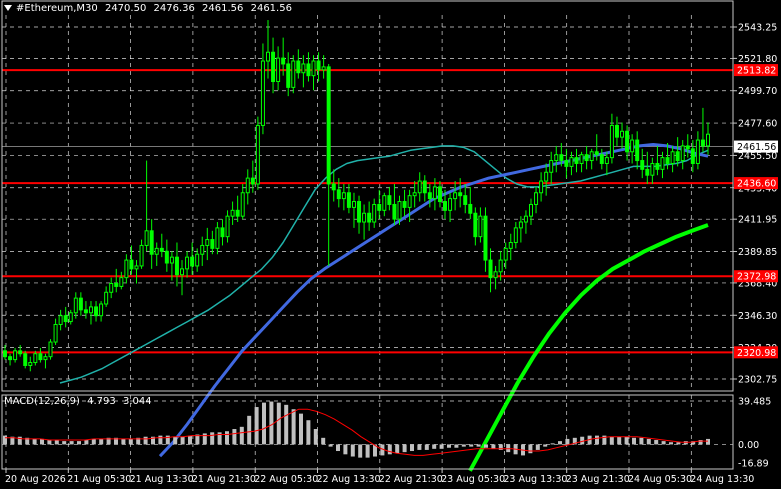  Describe the element at coordinates (356, 429) in the screenshot. I see `macd-subwindow` at that location.